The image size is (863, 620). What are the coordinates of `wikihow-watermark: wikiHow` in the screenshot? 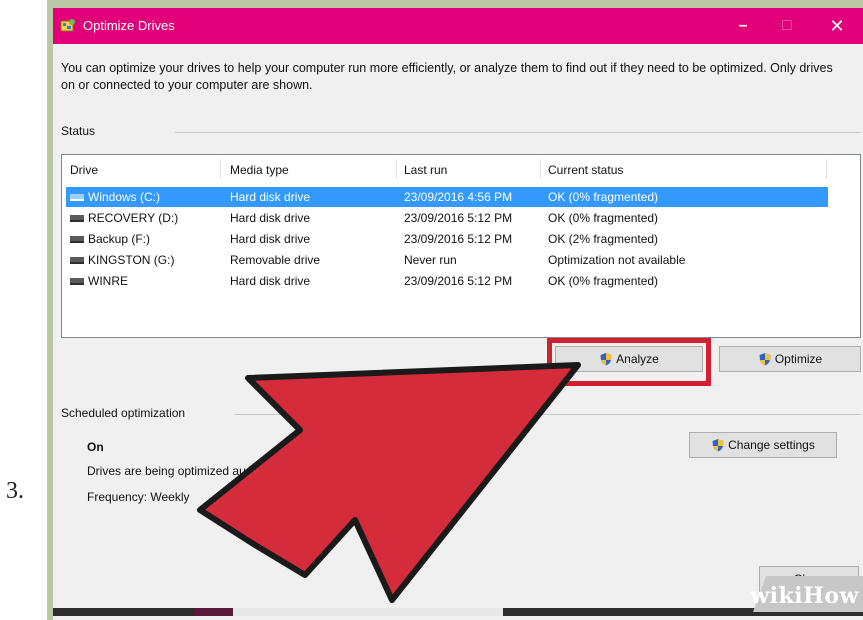 It's located at (804, 596).